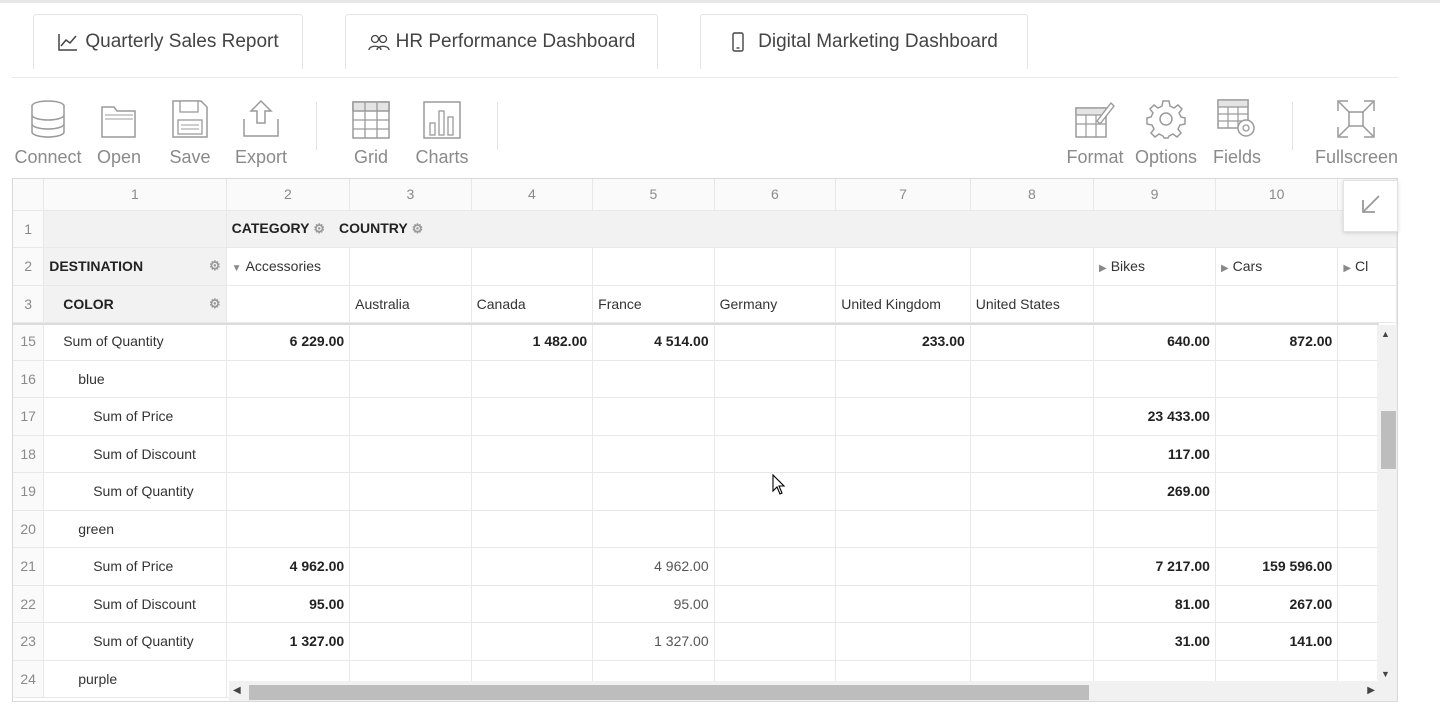  What do you see at coordinates (135, 379) in the screenshot?
I see `row-label: blue` at bounding box center [135, 379].